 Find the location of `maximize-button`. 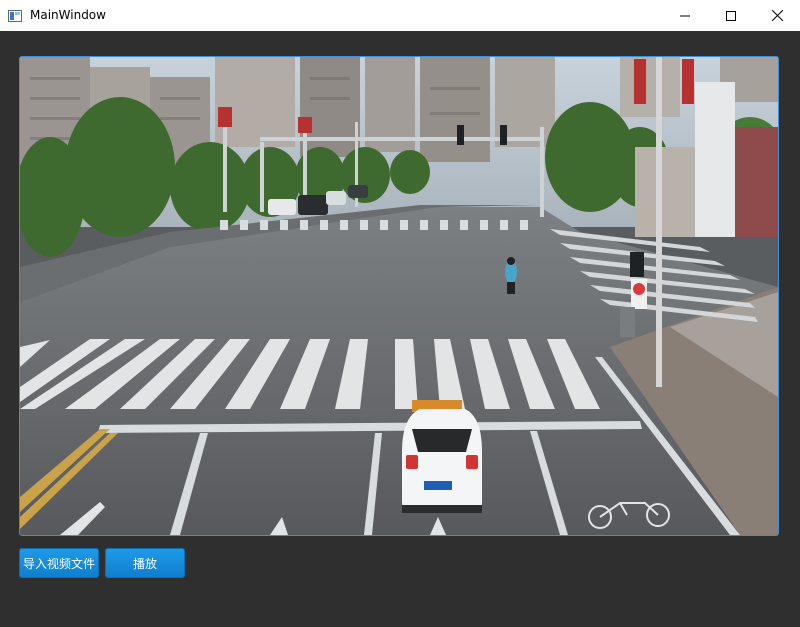

maximize-button is located at coordinates (731, 15).